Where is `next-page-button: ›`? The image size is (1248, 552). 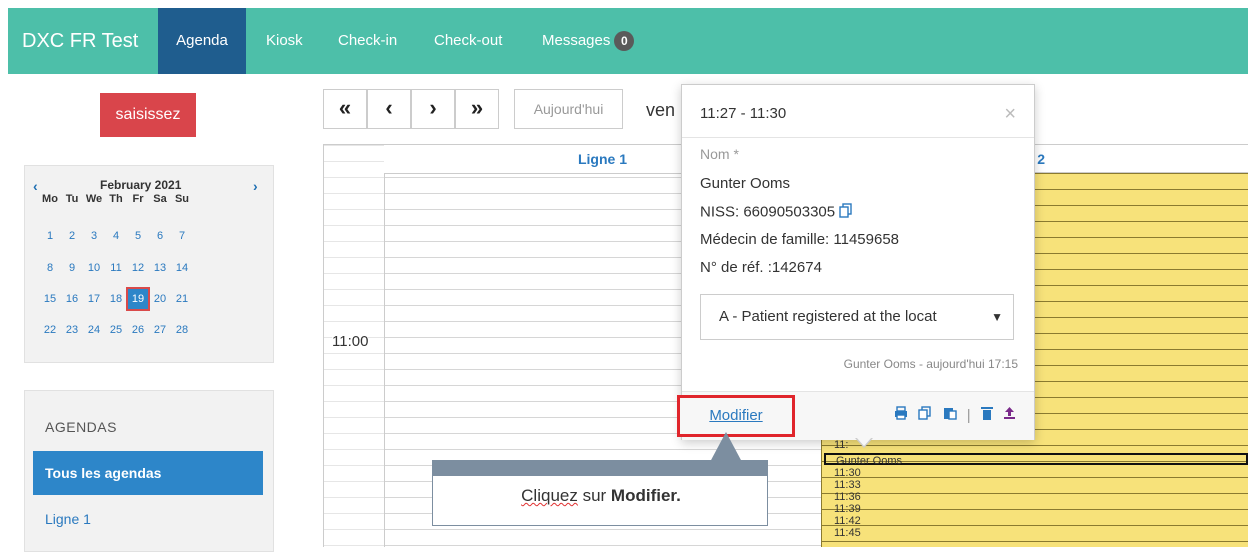 next-page-button: › is located at coordinates (433, 109).